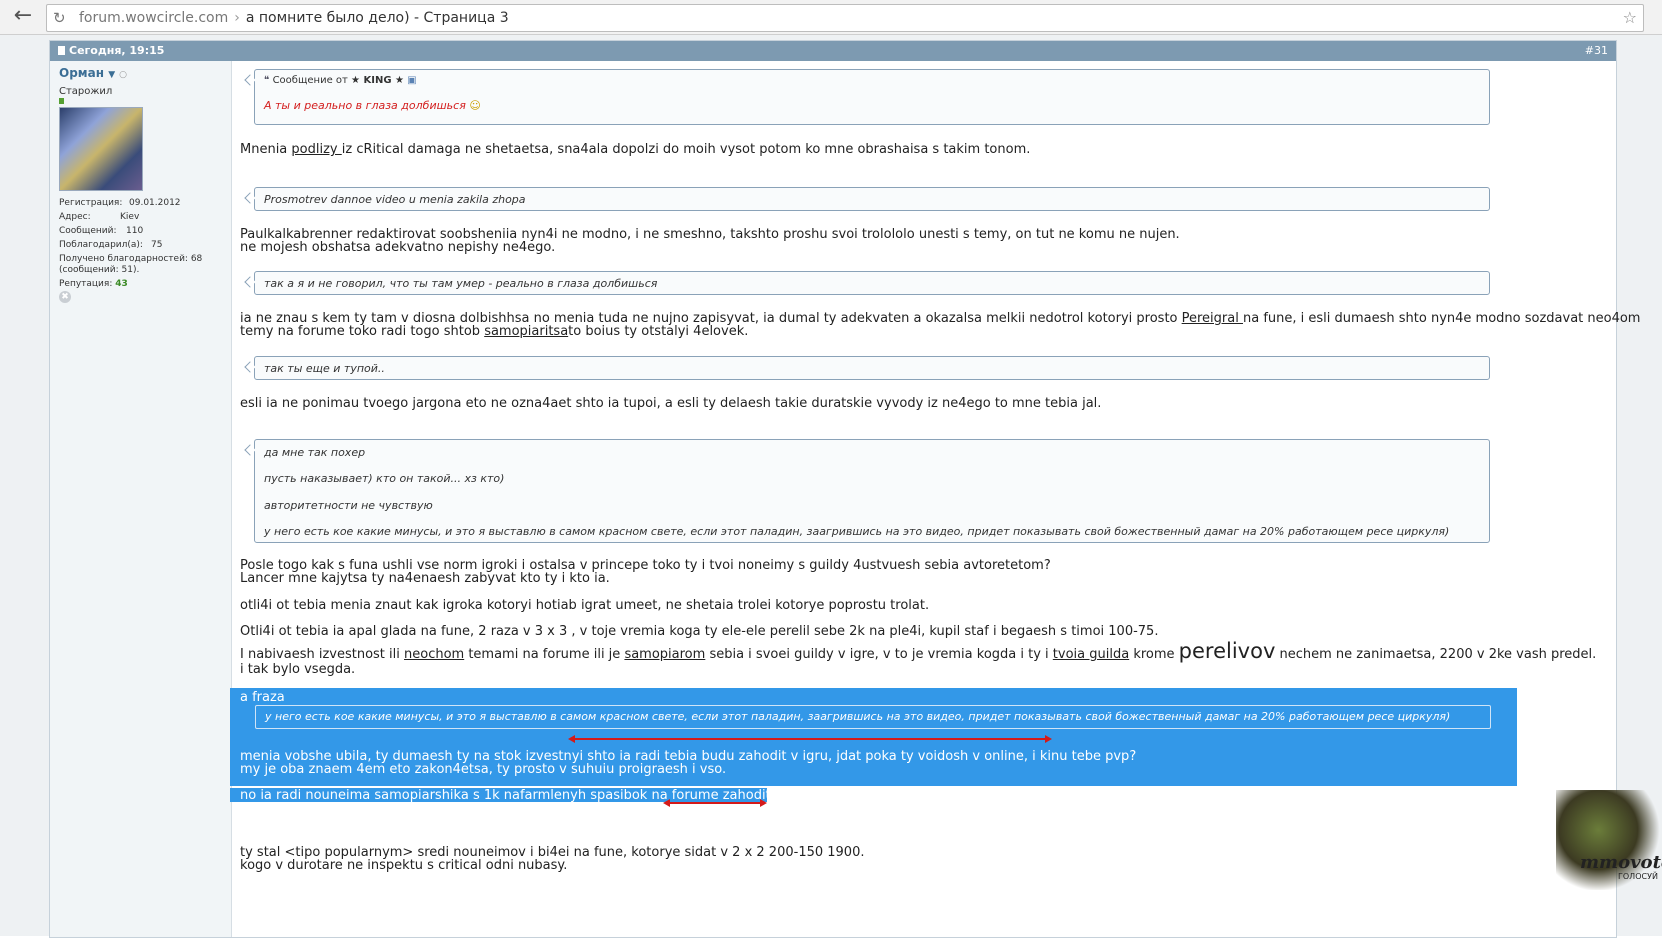  Describe the element at coordinates (434, 654) in the screenshot. I see `text-link: neochom` at that location.